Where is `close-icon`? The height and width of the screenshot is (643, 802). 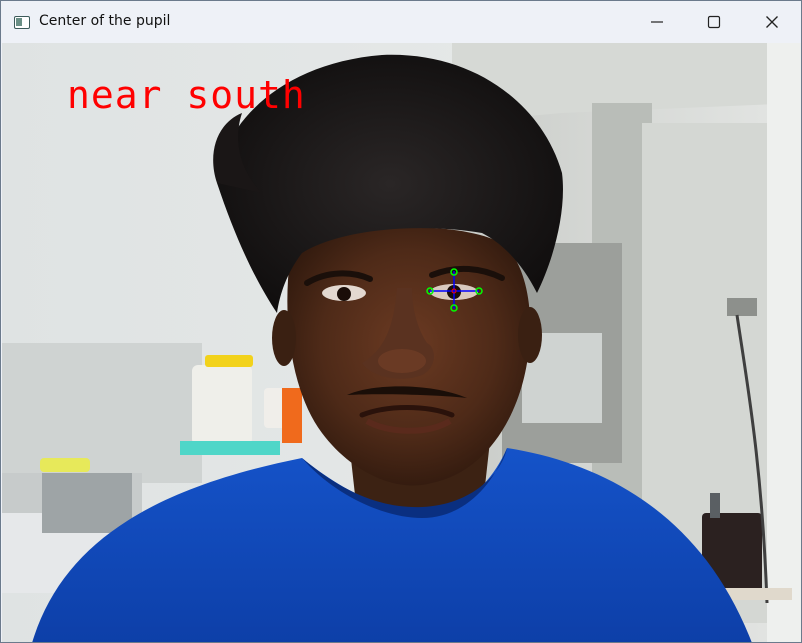
close-icon is located at coordinates (772, 22).